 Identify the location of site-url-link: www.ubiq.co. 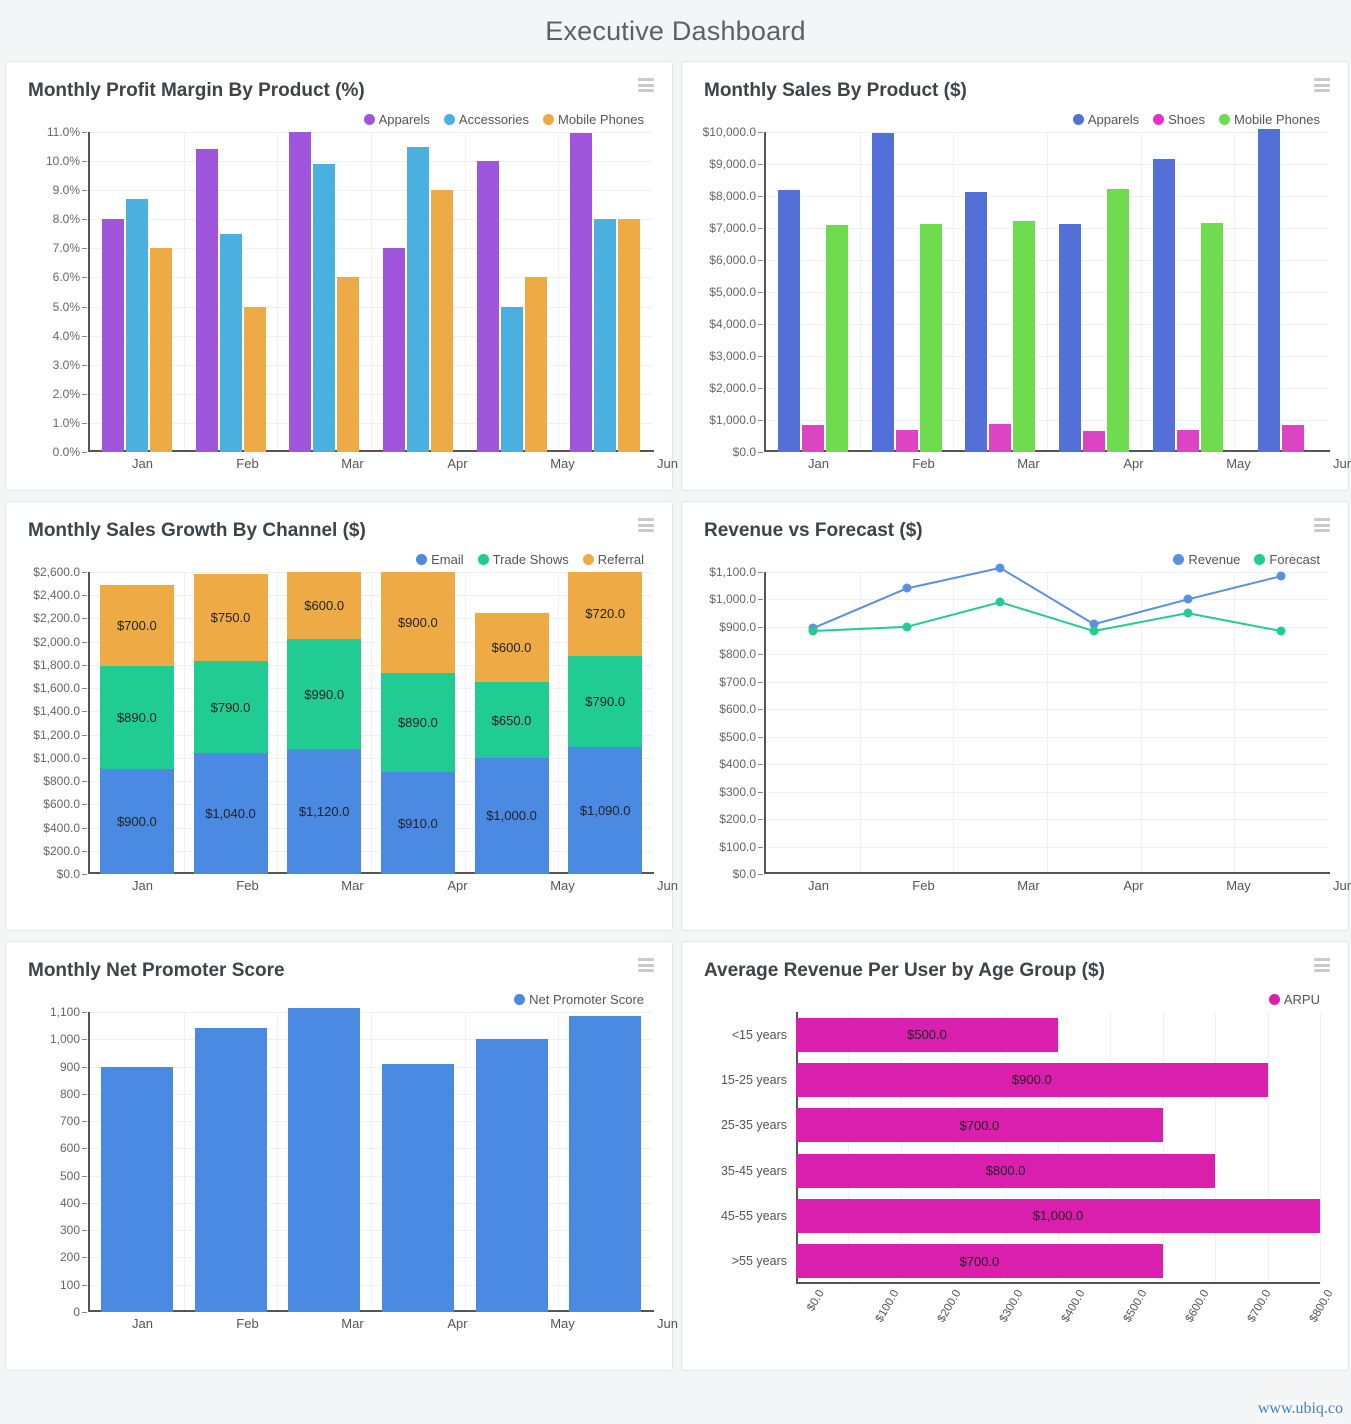
(1300, 1408).